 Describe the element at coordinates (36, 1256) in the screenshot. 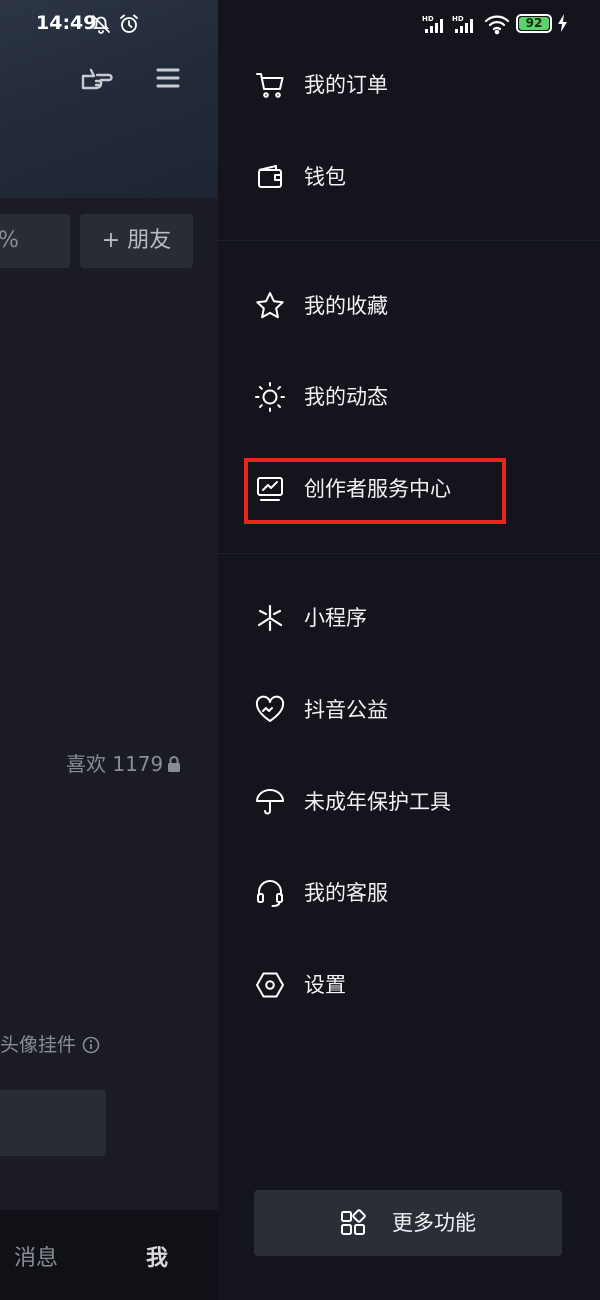

I see `tab-messages: 消息` at that location.